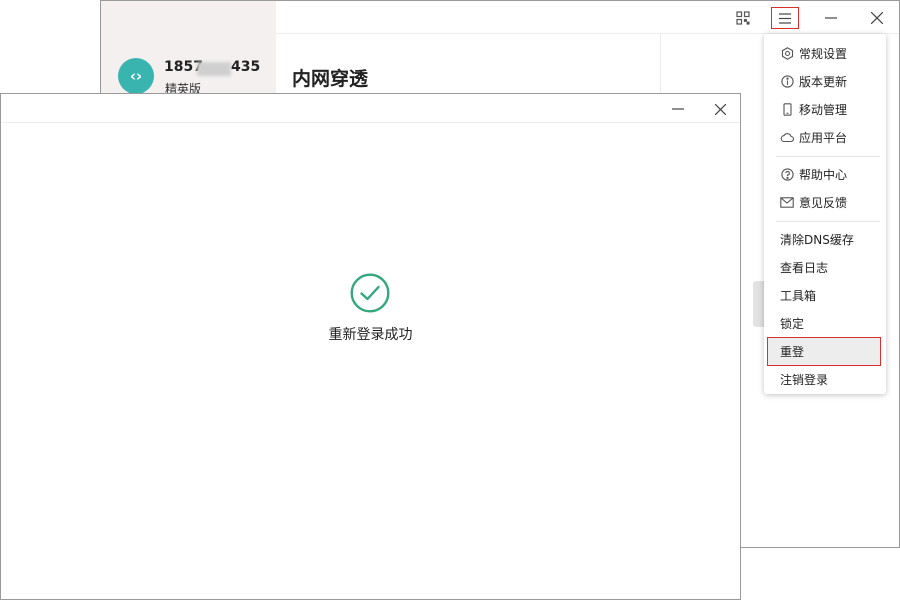  Describe the element at coordinates (787, 53) in the screenshot. I see `gear-icon` at that location.